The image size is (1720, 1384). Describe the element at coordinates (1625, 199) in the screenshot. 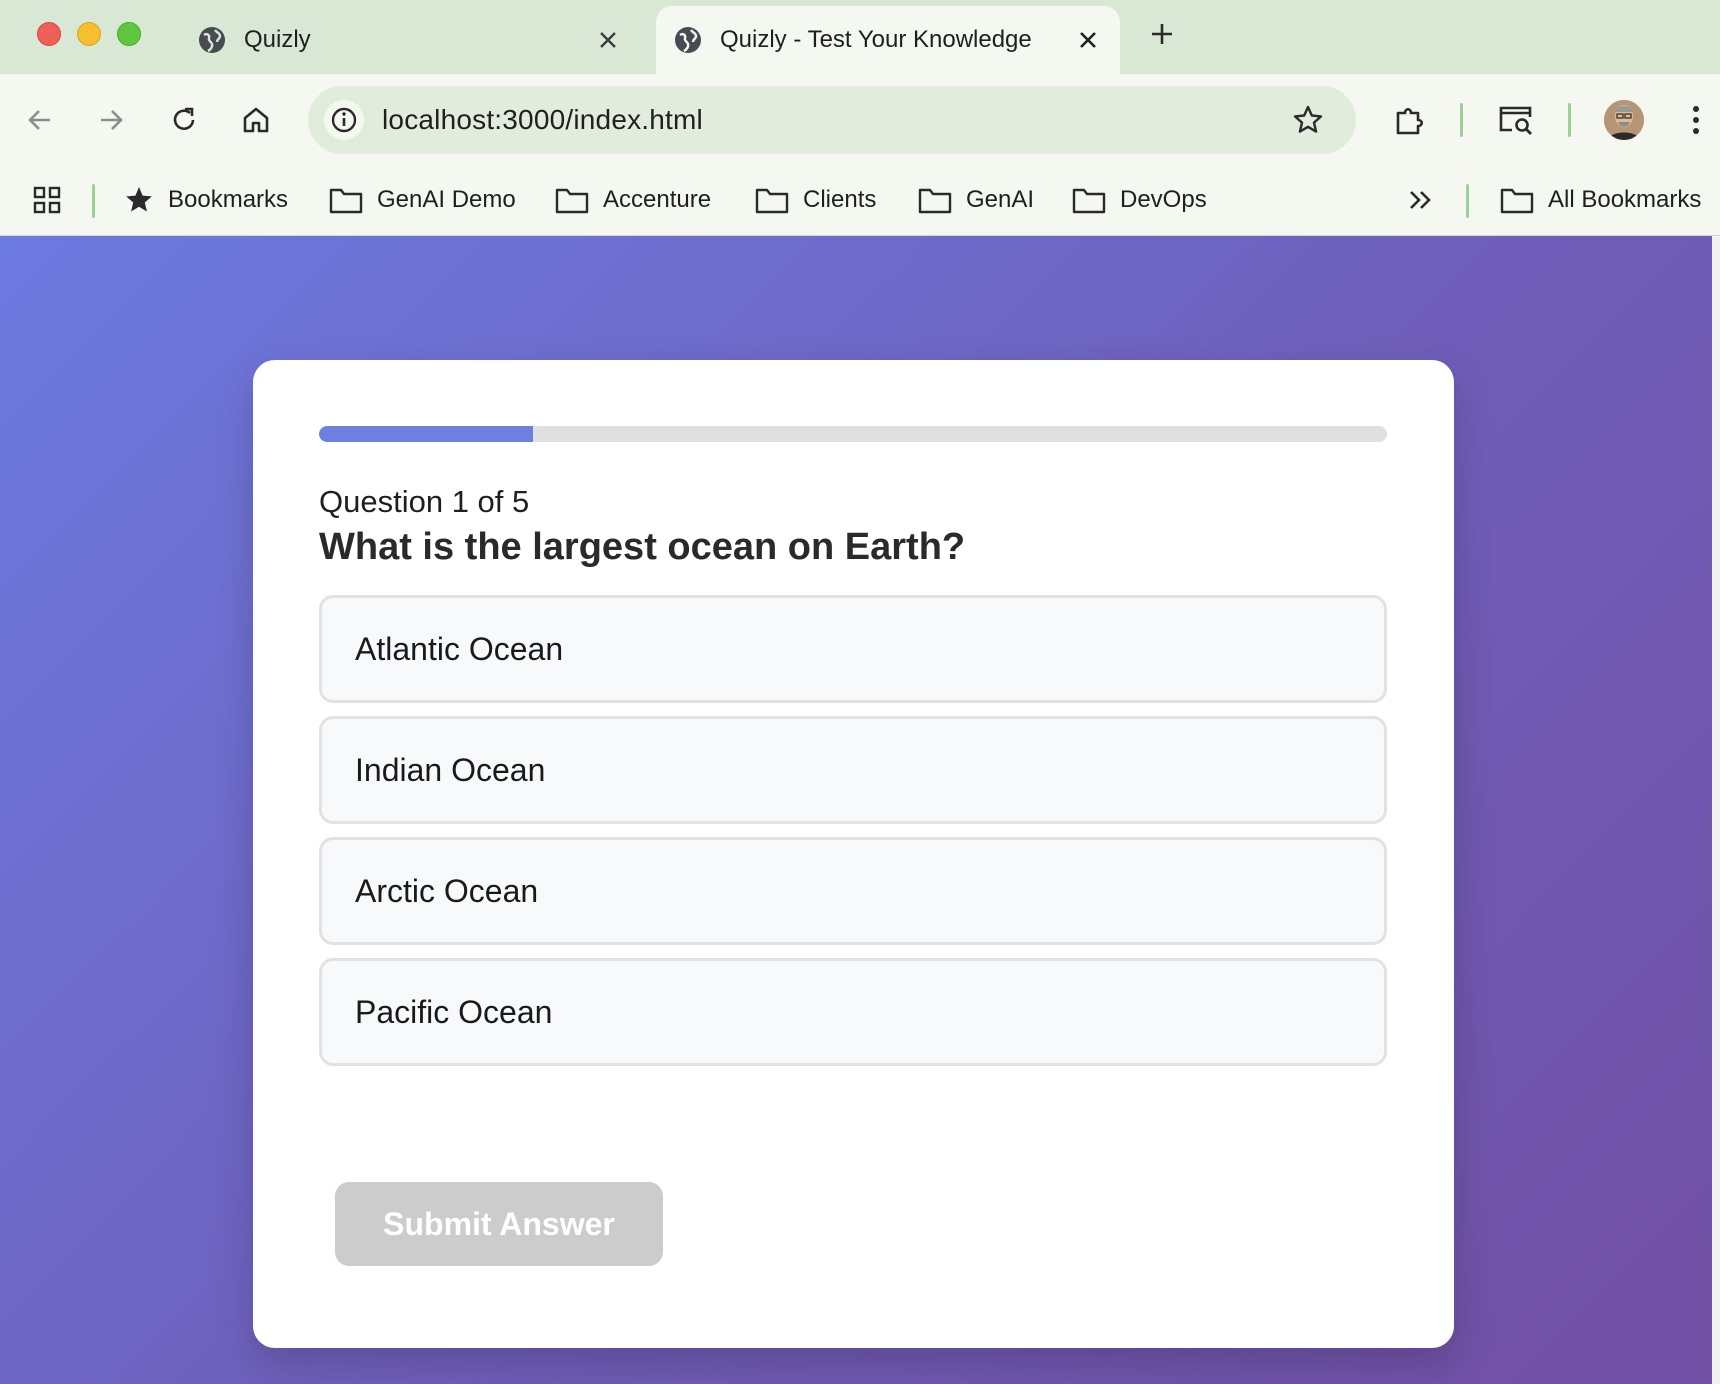

I see `bookmark-label: All Bookmarks` at that location.